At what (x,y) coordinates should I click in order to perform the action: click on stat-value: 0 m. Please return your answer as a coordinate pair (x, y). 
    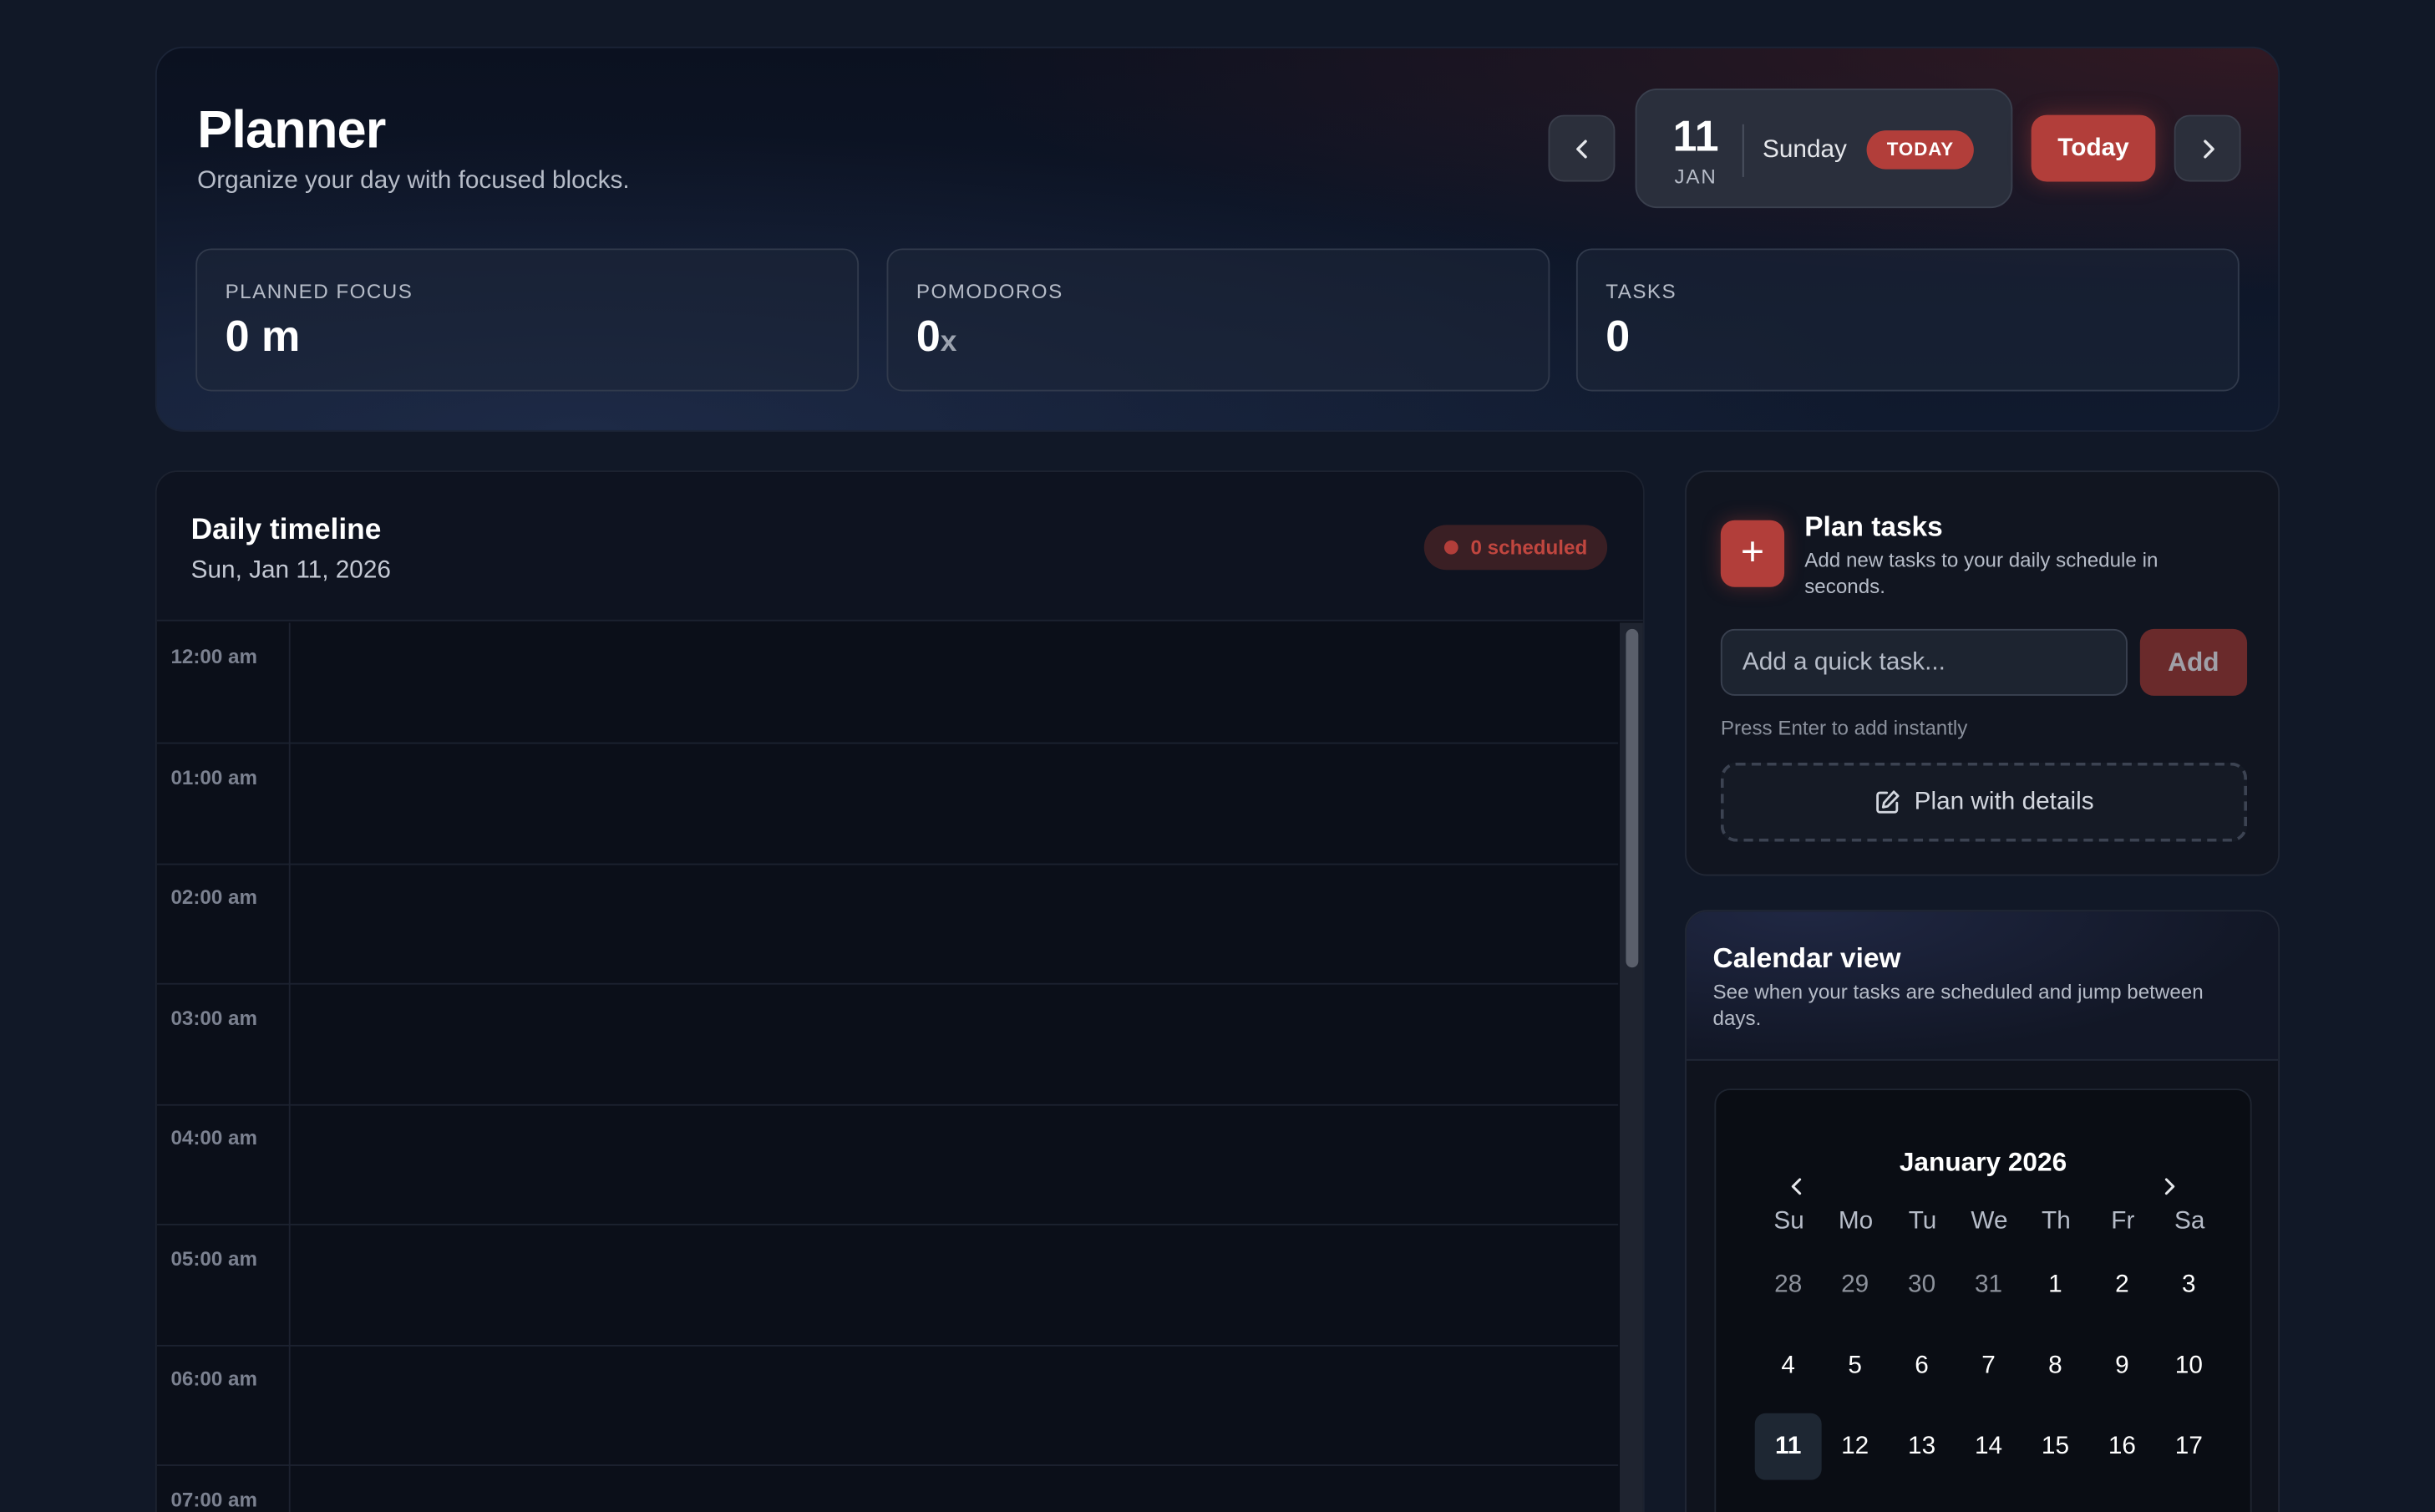
    Looking at the image, I should click on (264, 337).